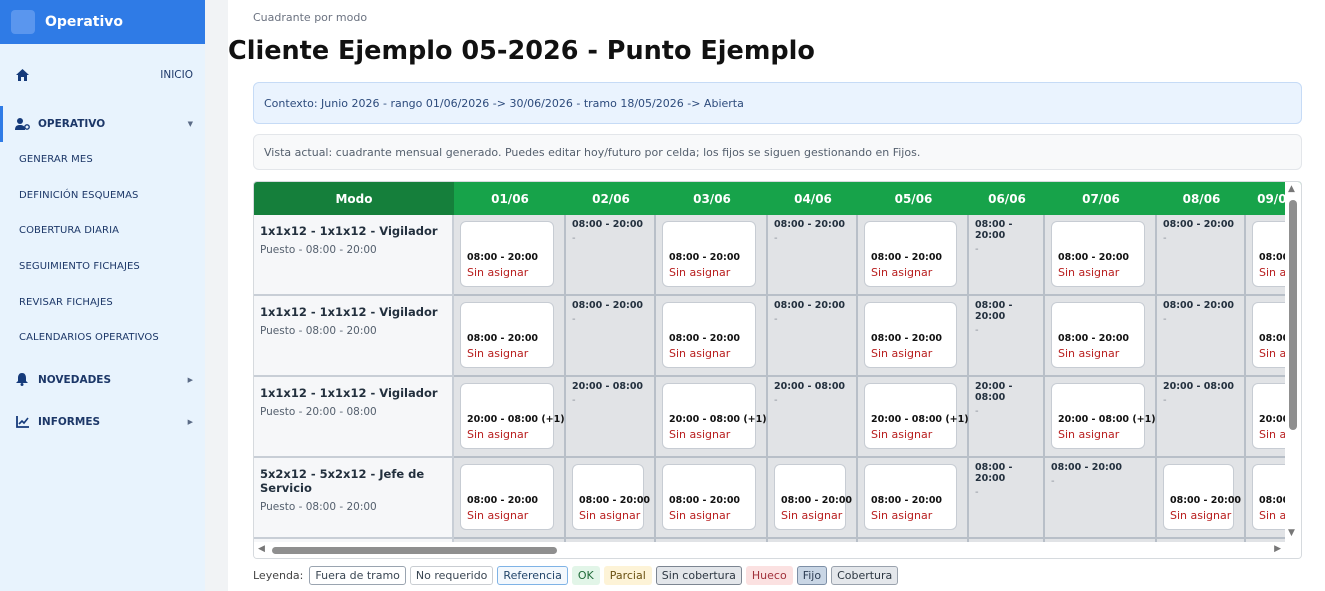  What do you see at coordinates (318, 412) in the screenshot?
I see `row-subtitle: Puesto - 20:00 - 08:00` at bounding box center [318, 412].